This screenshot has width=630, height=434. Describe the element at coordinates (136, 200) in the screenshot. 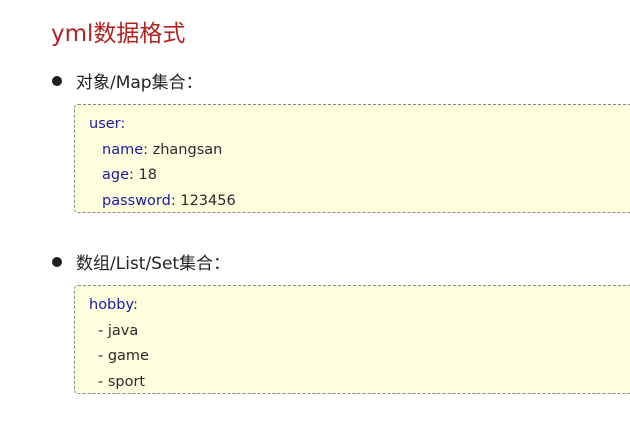

I see `code-key-password: password` at that location.